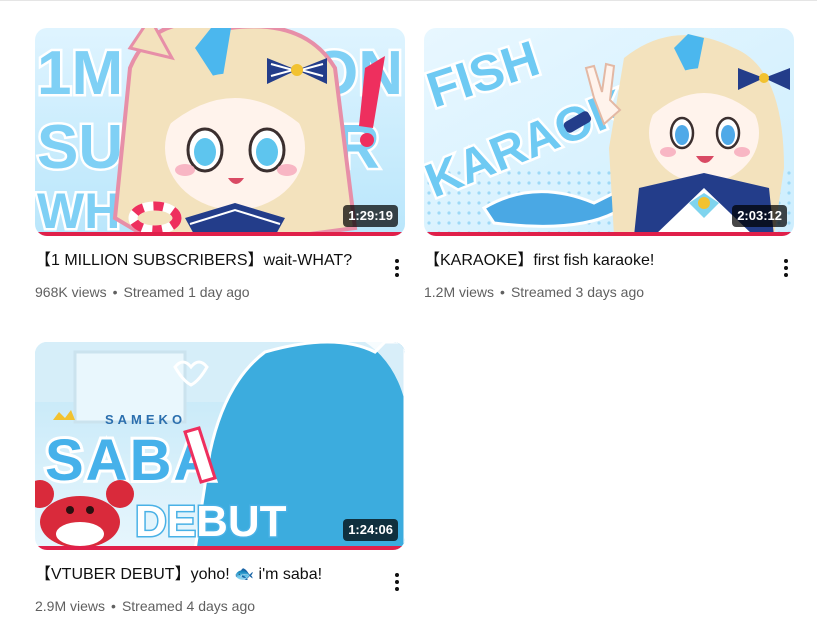  I want to click on top-divider, so click(408, 0).